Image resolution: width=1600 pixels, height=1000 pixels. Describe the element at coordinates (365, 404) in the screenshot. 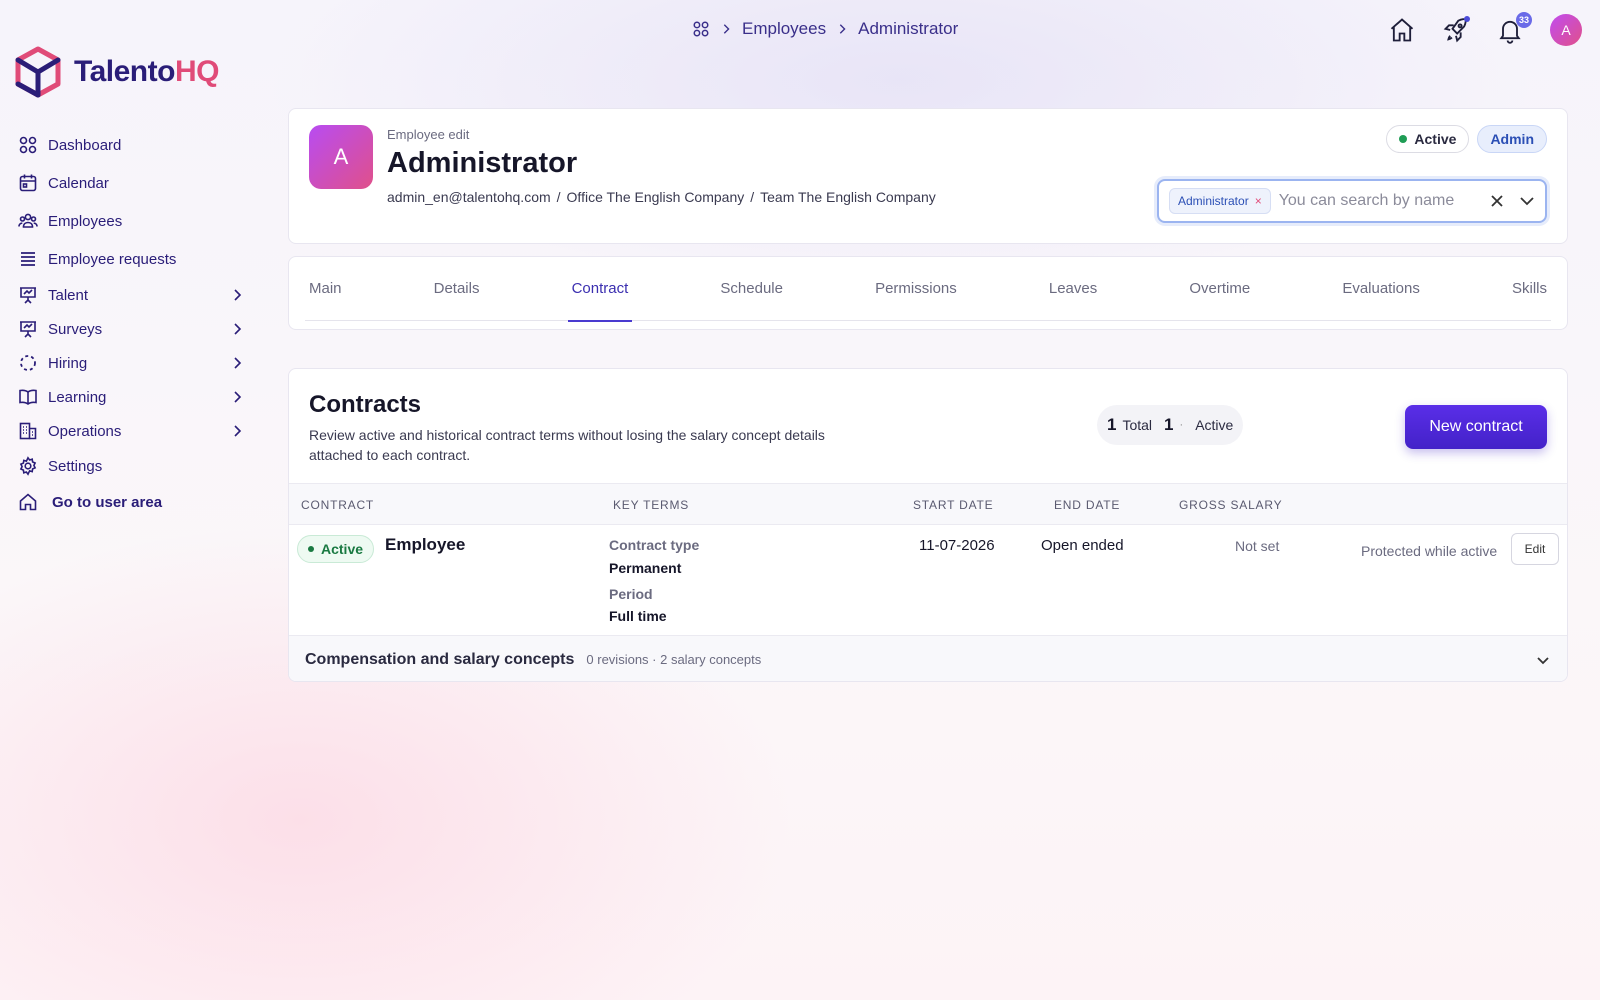

I see `section-title: Contracts` at that location.